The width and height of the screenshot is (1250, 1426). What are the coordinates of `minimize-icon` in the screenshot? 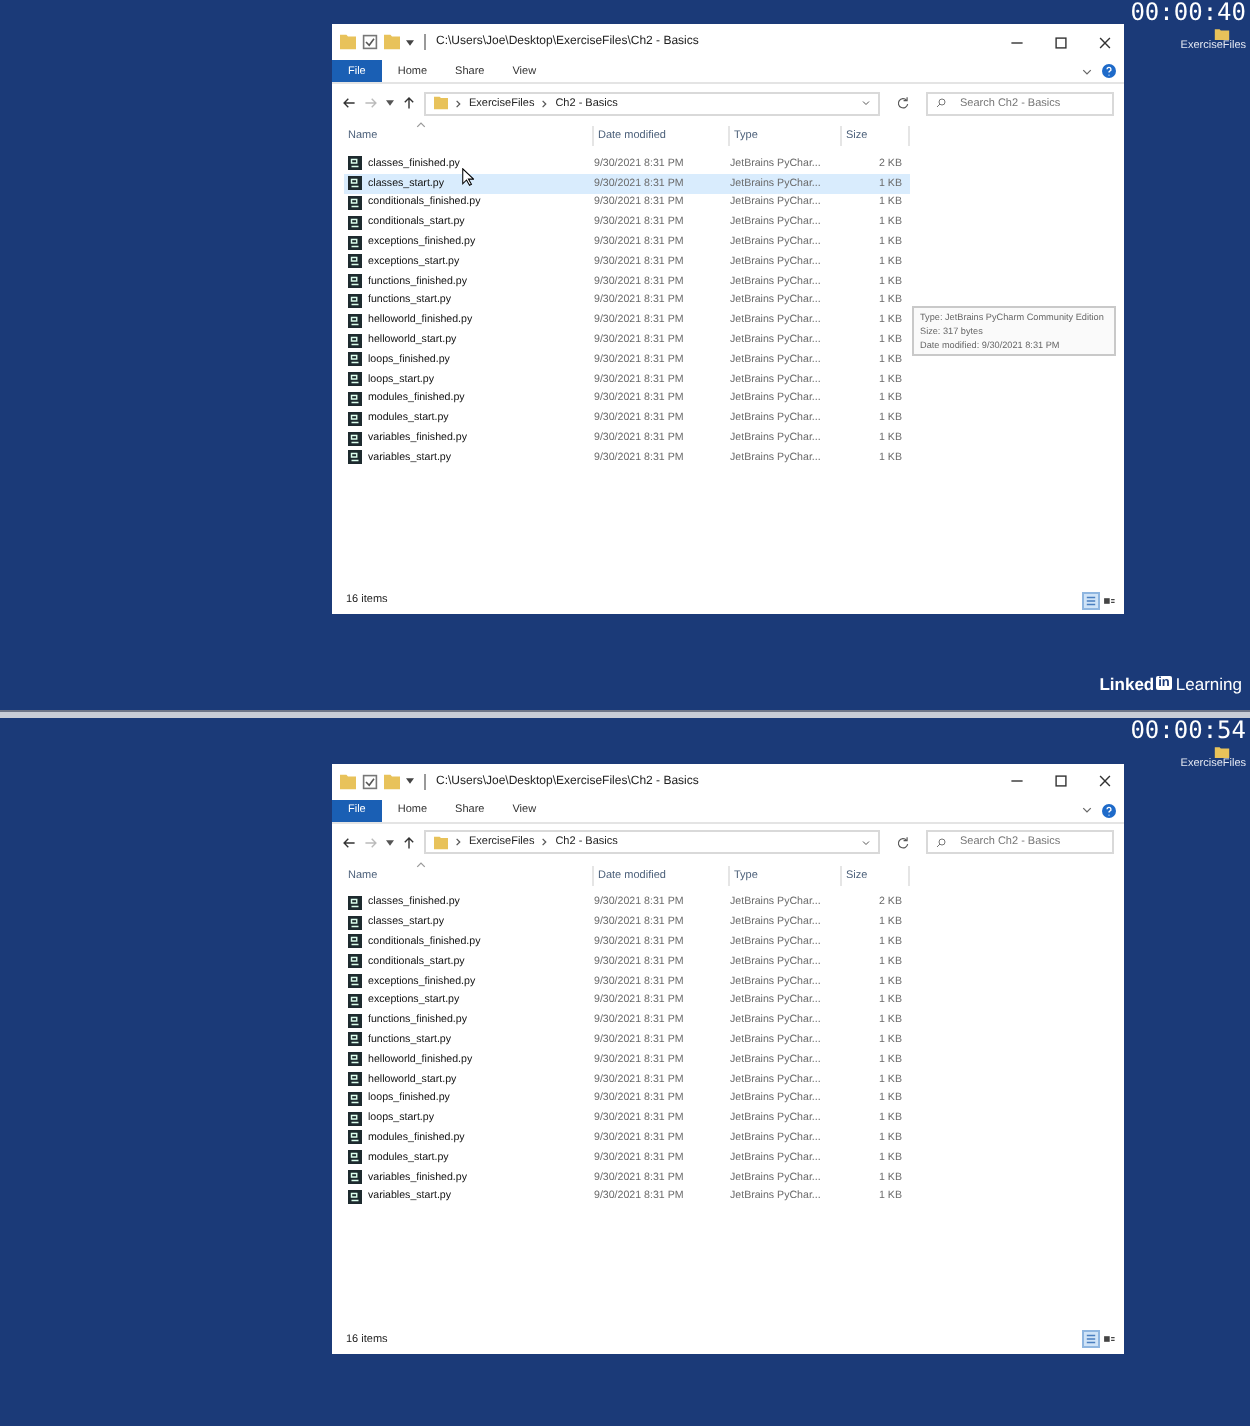 It's located at (1017, 781).